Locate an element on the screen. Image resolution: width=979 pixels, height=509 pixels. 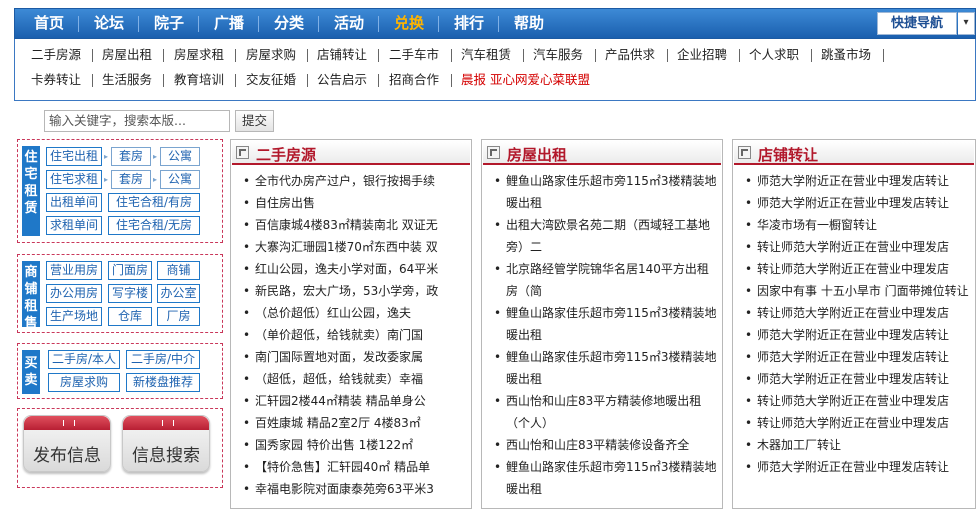
nav-home: 首页 is located at coordinates (49, 23).